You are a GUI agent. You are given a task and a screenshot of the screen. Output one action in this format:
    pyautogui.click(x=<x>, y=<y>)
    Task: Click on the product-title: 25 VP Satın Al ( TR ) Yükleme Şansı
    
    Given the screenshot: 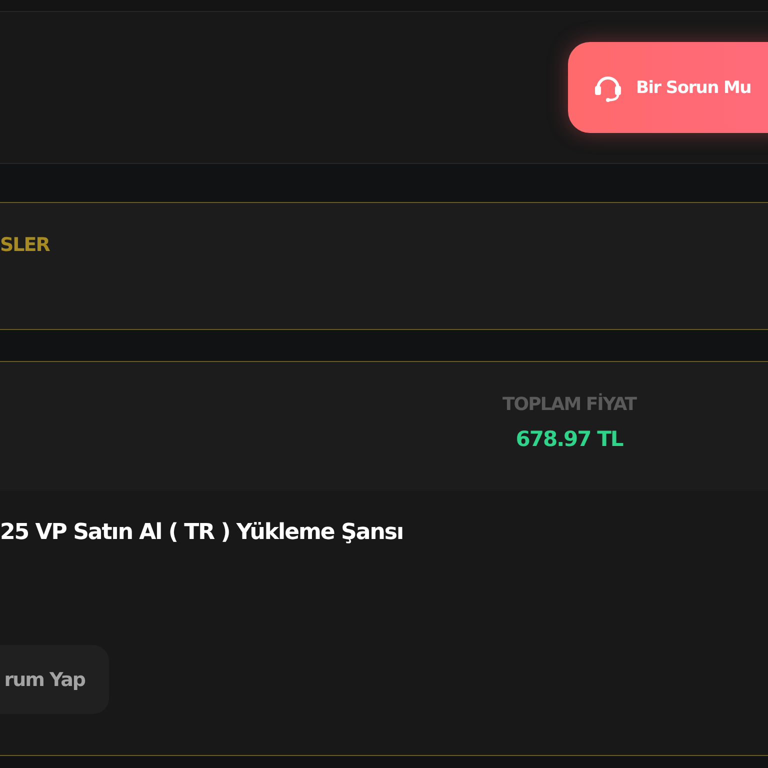 What is the action you would take?
    pyautogui.click(x=201, y=532)
    